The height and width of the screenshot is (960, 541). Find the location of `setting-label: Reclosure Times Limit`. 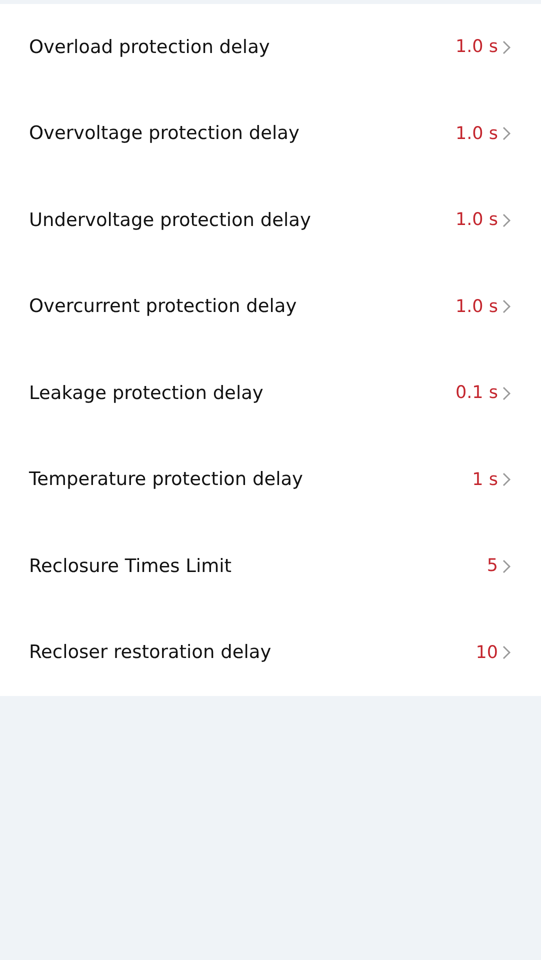

setting-label: Reclosure Times Limit is located at coordinates (131, 566).